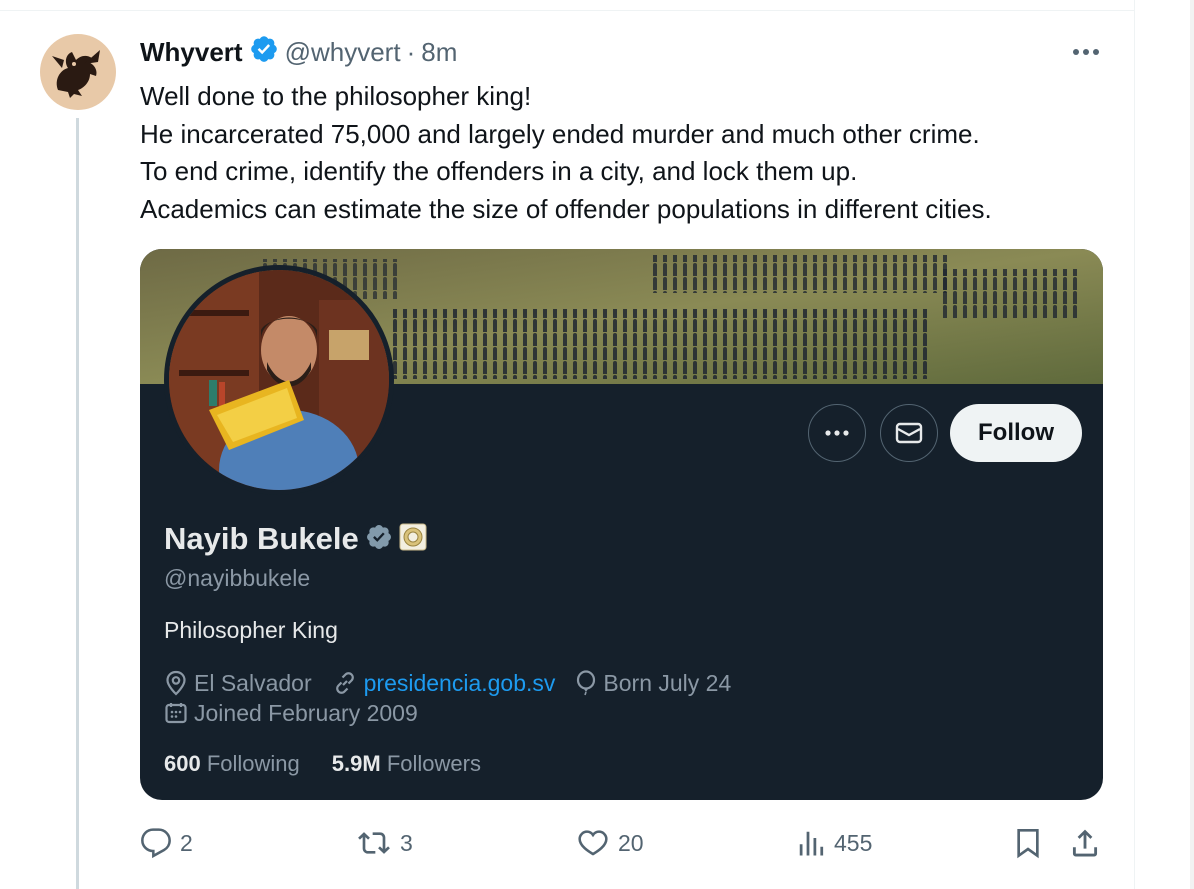  I want to click on profile-stats: 600 Following 5.9M Followers, so click(322, 764).